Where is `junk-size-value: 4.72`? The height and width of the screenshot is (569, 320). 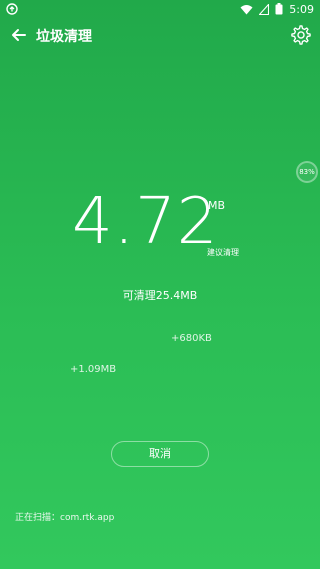 junk-size-value: 4.72 is located at coordinates (145, 222).